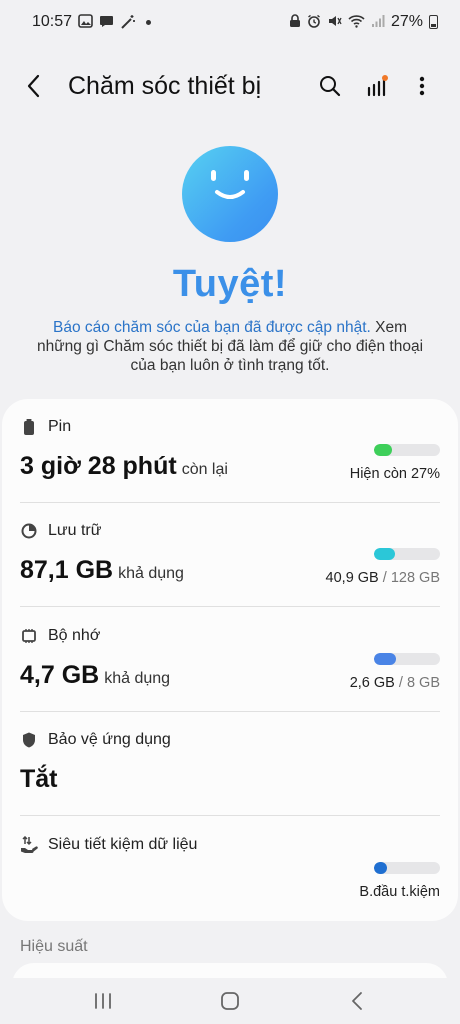 The height and width of the screenshot is (1024, 460). What do you see at coordinates (352, 578) in the screenshot?
I see `storage-used: 40,9 GB` at bounding box center [352, 578].